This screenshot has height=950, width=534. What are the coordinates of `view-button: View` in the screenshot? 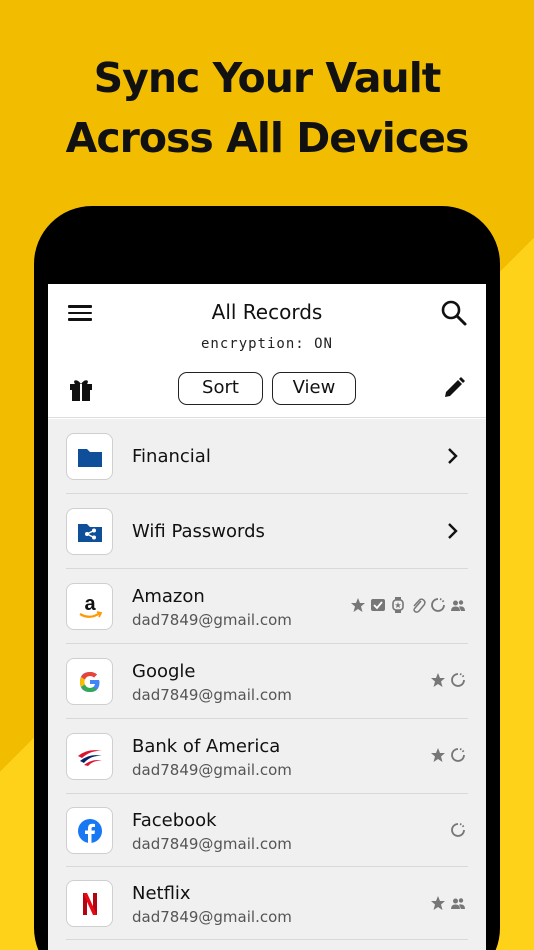 It's located at (314, 388).